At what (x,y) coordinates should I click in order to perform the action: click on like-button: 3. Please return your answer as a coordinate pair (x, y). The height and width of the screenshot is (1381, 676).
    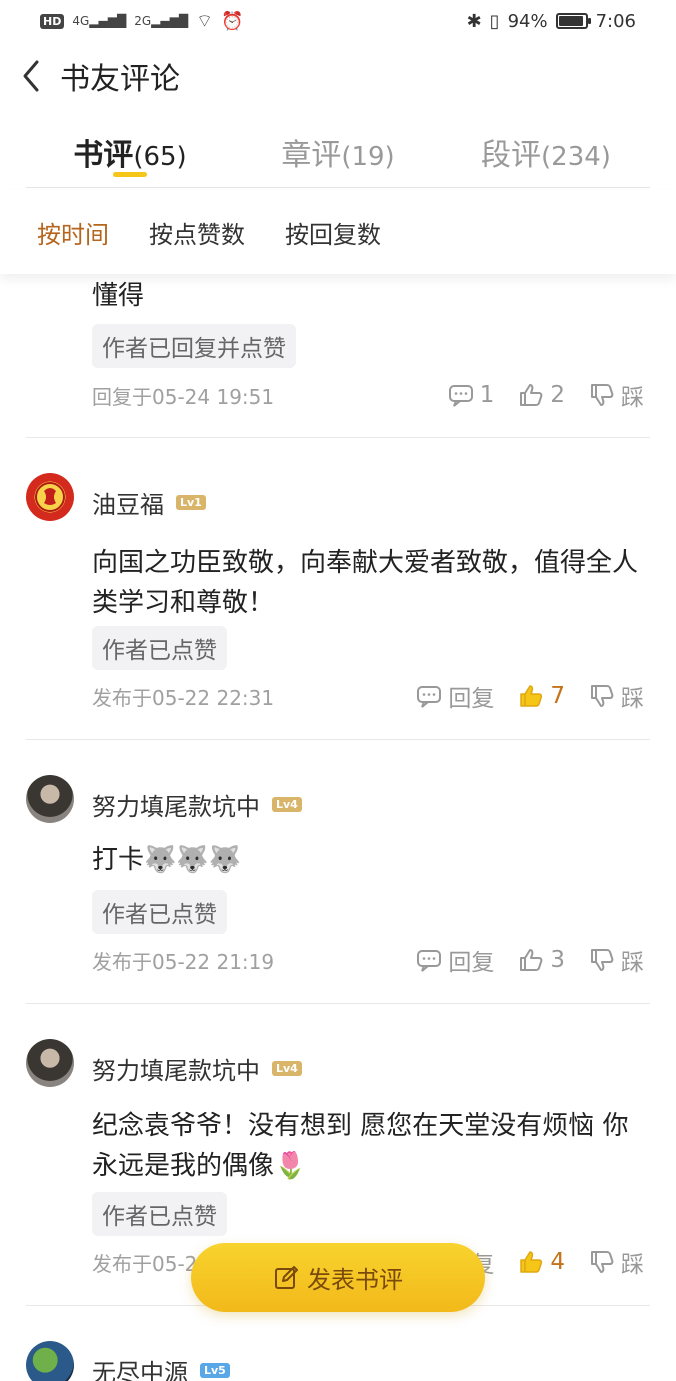
    Looking at the image, I should click on (541, 960).